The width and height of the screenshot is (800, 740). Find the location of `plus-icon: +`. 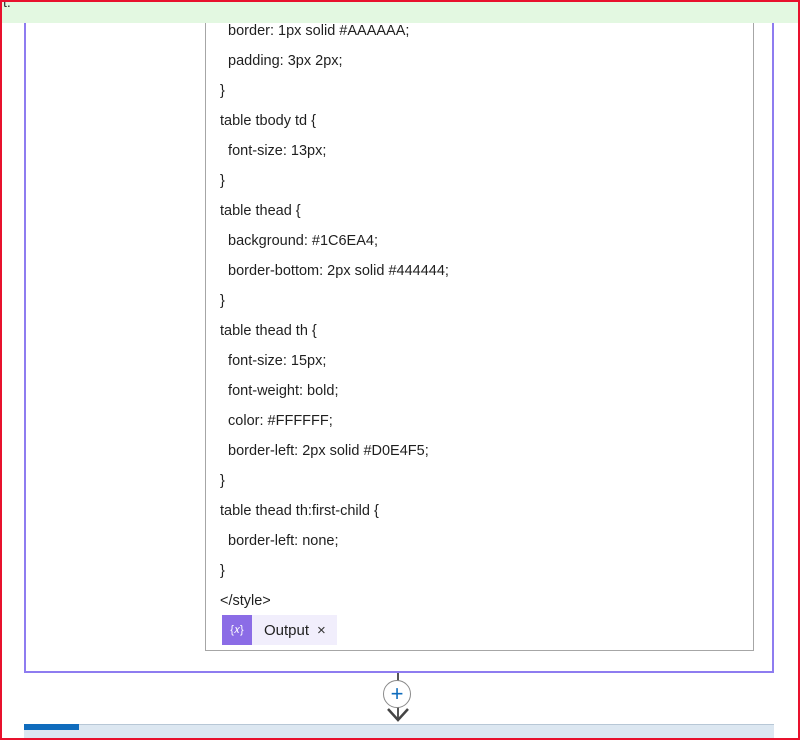

plus-icon: + is located at coordinates (397, 693).